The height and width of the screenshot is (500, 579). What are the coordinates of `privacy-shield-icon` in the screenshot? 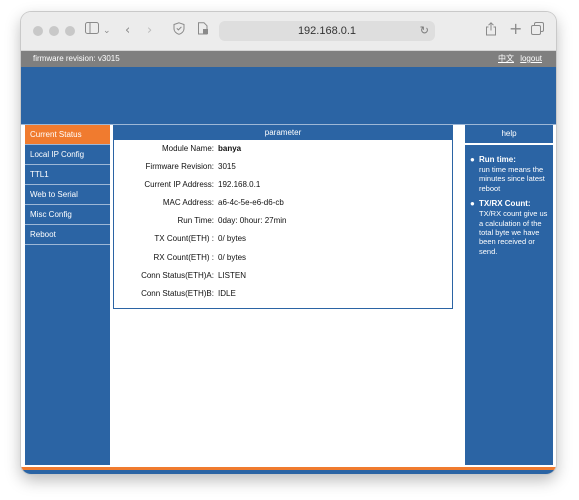 It's located at (179, 31).